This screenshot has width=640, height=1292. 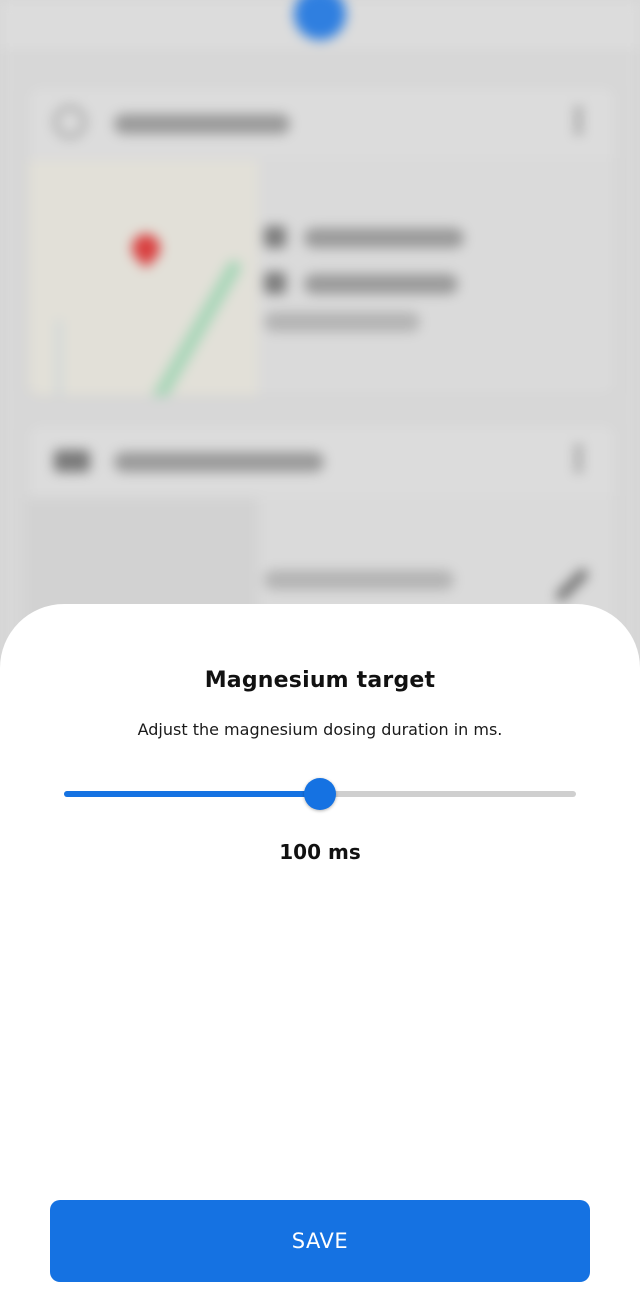 I want to click on water-drop-icon, so click(x=70, y=122).